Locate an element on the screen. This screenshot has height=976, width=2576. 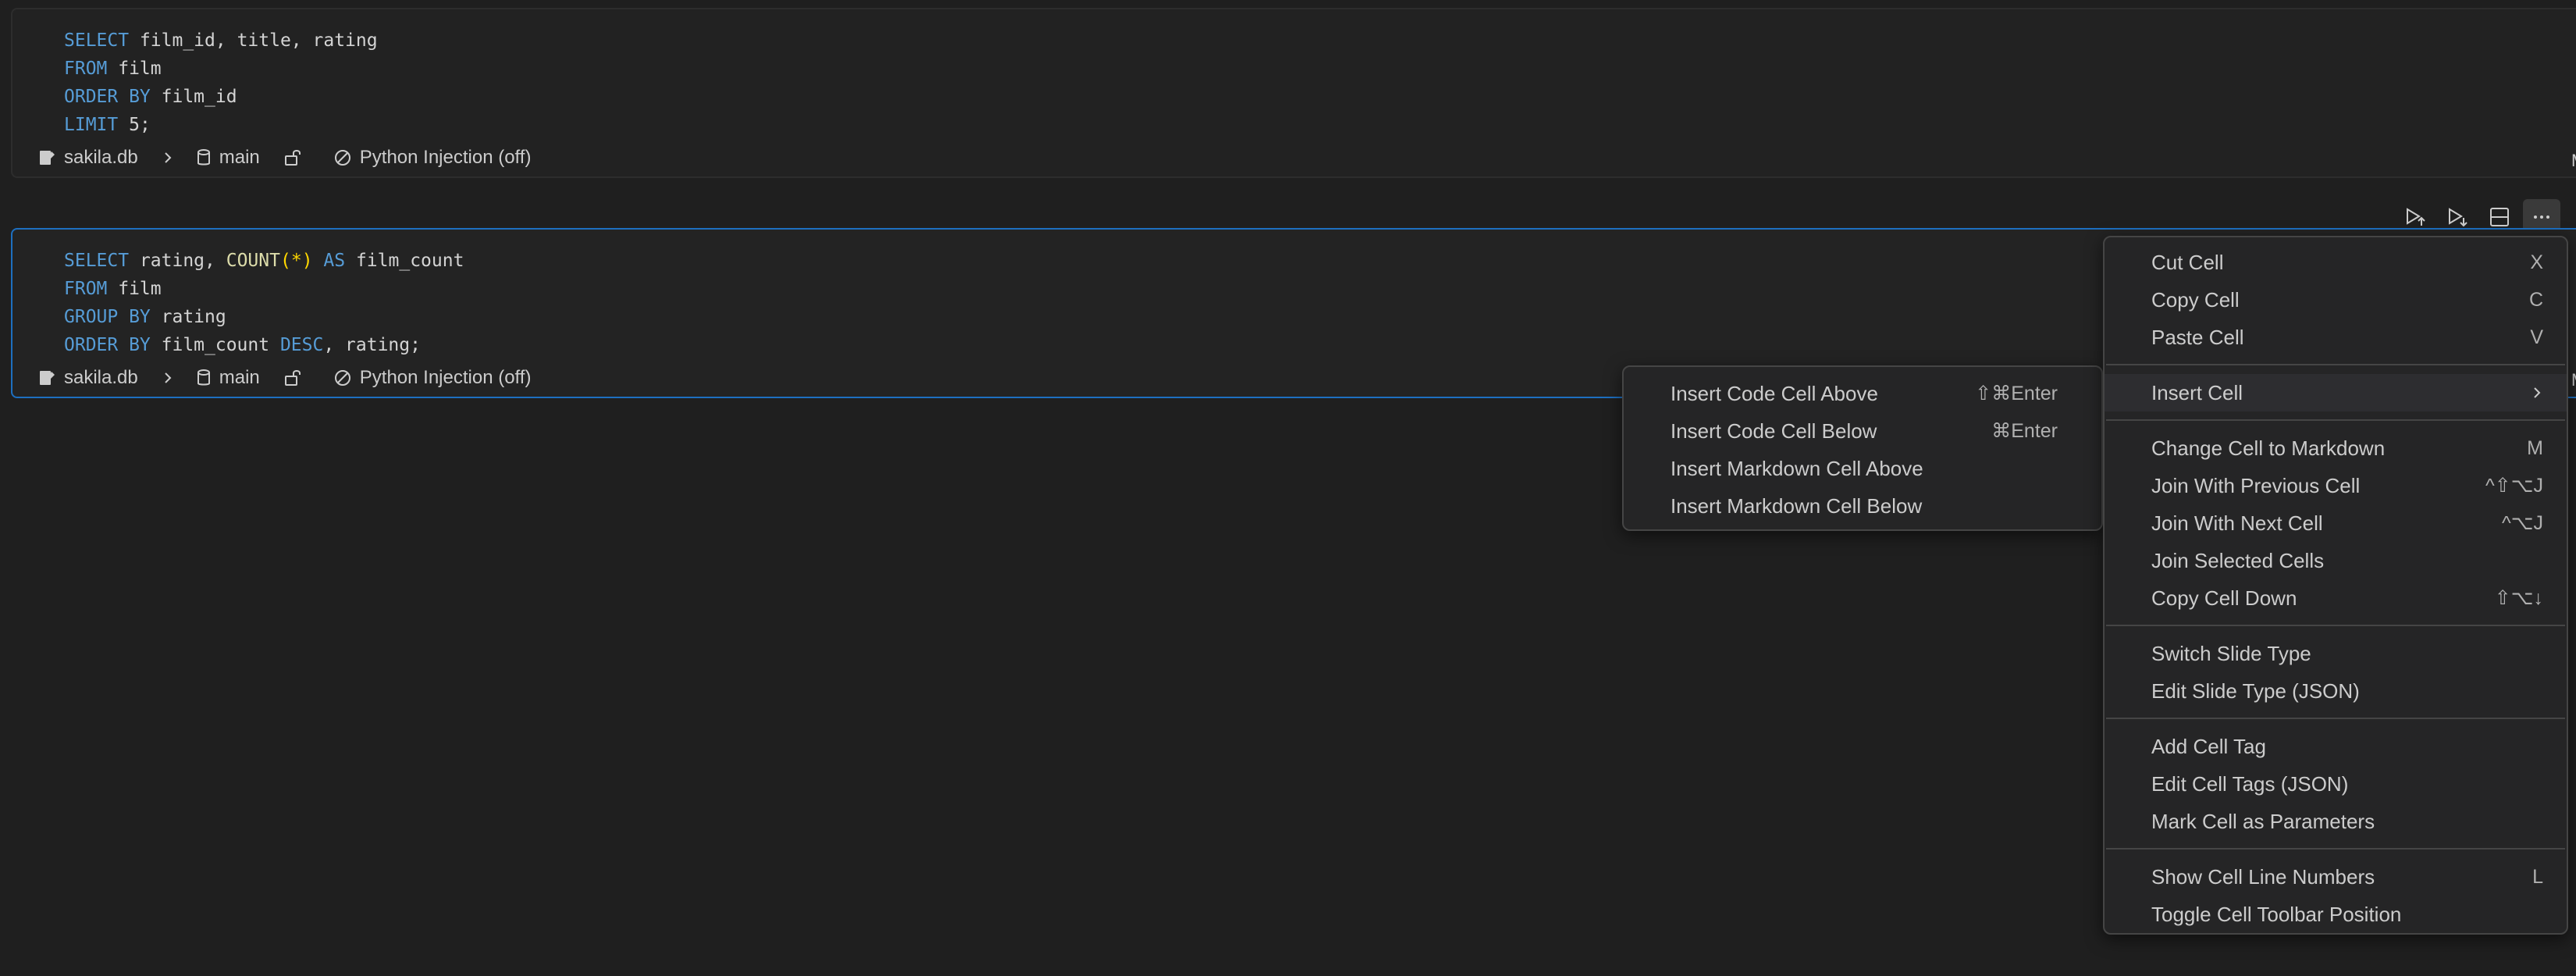
cell-2-focus-indicator is located at coordinates (2, 239).